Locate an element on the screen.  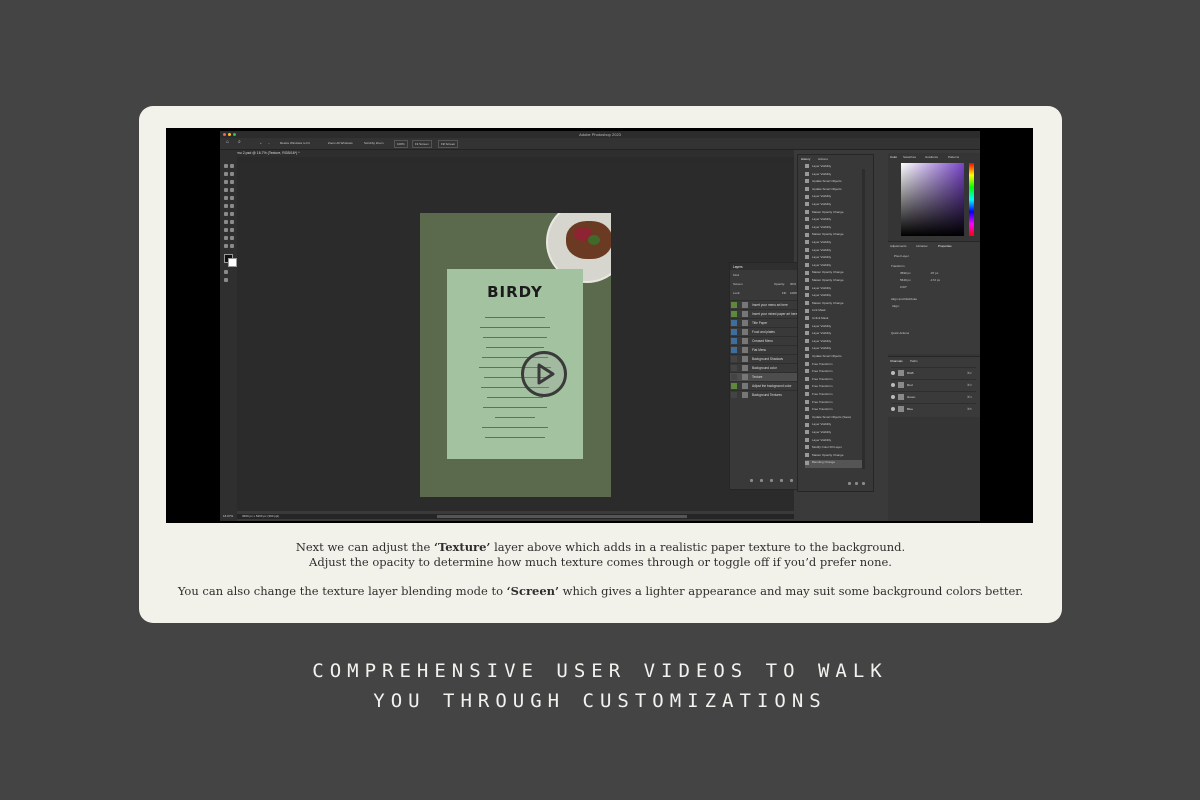
zoom-out-icon: − is located at coordinates (269, 143).